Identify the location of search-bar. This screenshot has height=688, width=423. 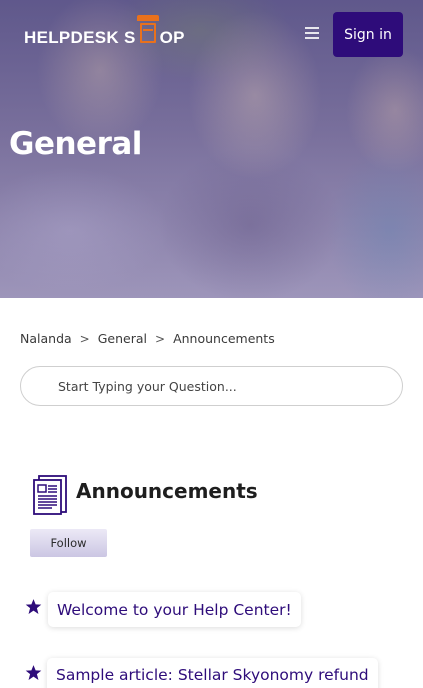
(211, 386).